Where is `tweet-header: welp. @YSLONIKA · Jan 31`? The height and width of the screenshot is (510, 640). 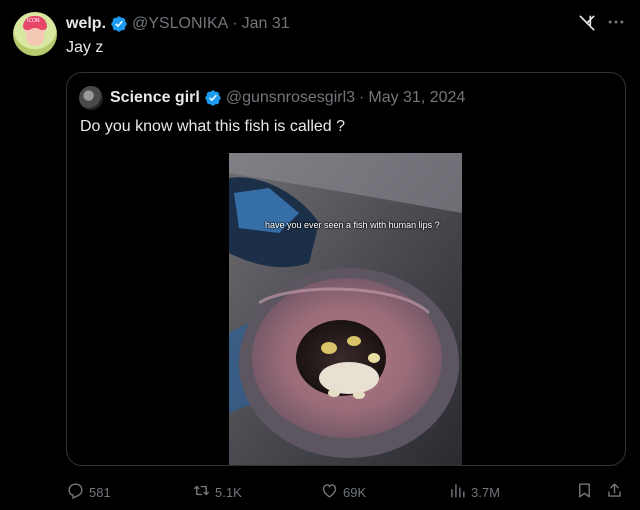
tweet-header: welp. @YSLONIKA · Jan 31 is located at coordinates (178, 24).